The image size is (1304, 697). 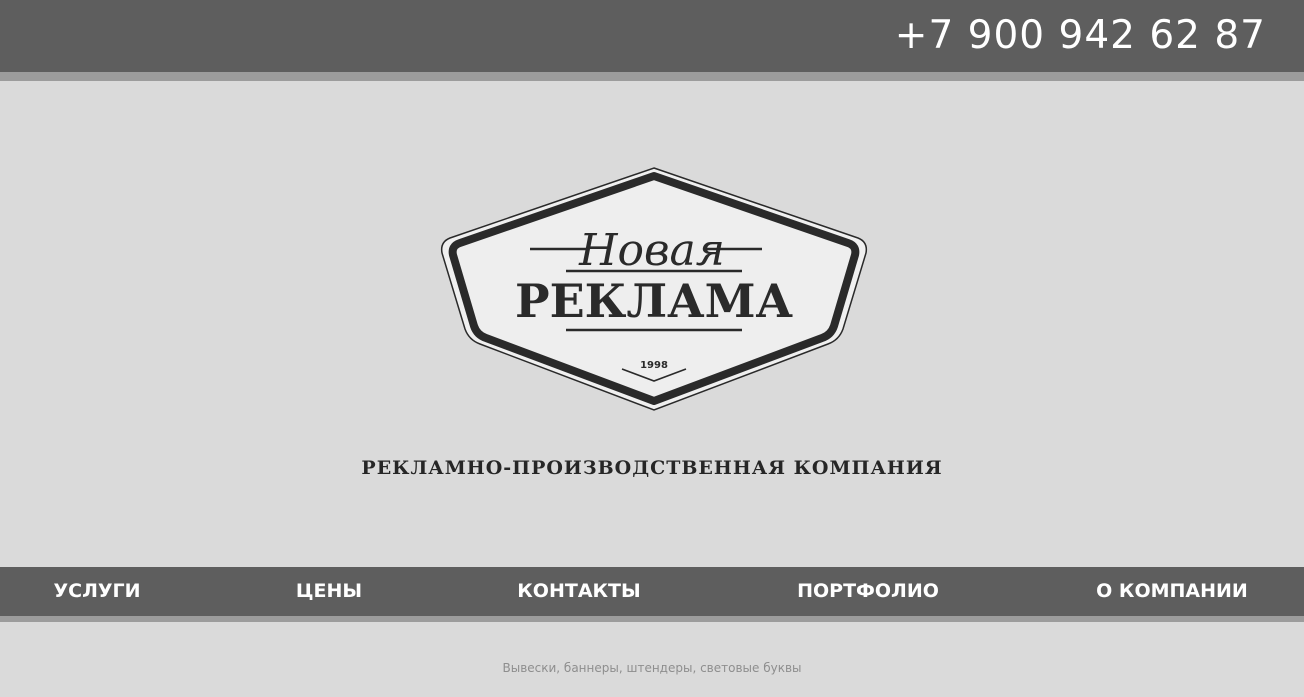 What do you see at coordinates (652, 468) in the screenshot?
I see `company-tagline: РЕКЛАМНО-ПРОИЗВОДСТВЕННАЯ КОМПАНИЯ` at bounding box center [652, 468].